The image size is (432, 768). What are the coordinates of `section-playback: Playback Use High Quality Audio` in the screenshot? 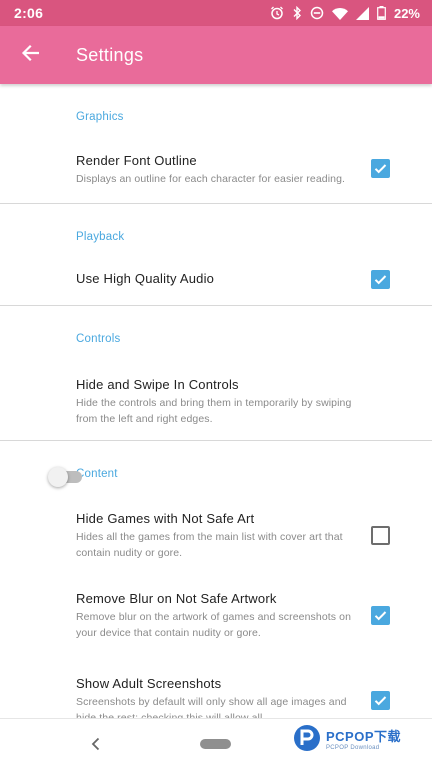 It's located at (216, 255).